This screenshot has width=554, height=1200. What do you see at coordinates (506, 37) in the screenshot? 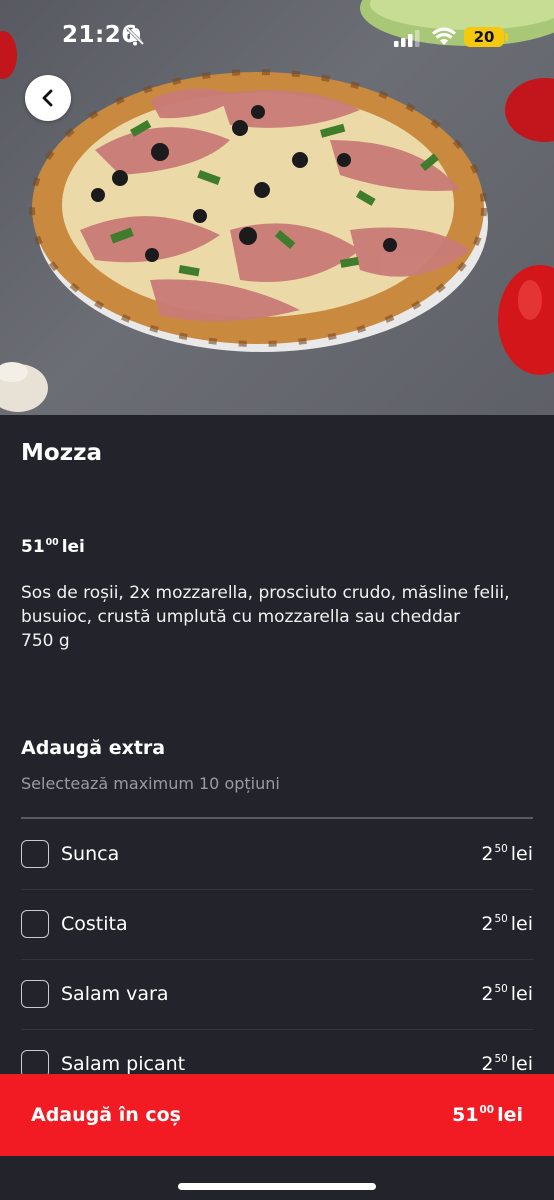
I see `battery-tip` at bounding box center [506, 37].